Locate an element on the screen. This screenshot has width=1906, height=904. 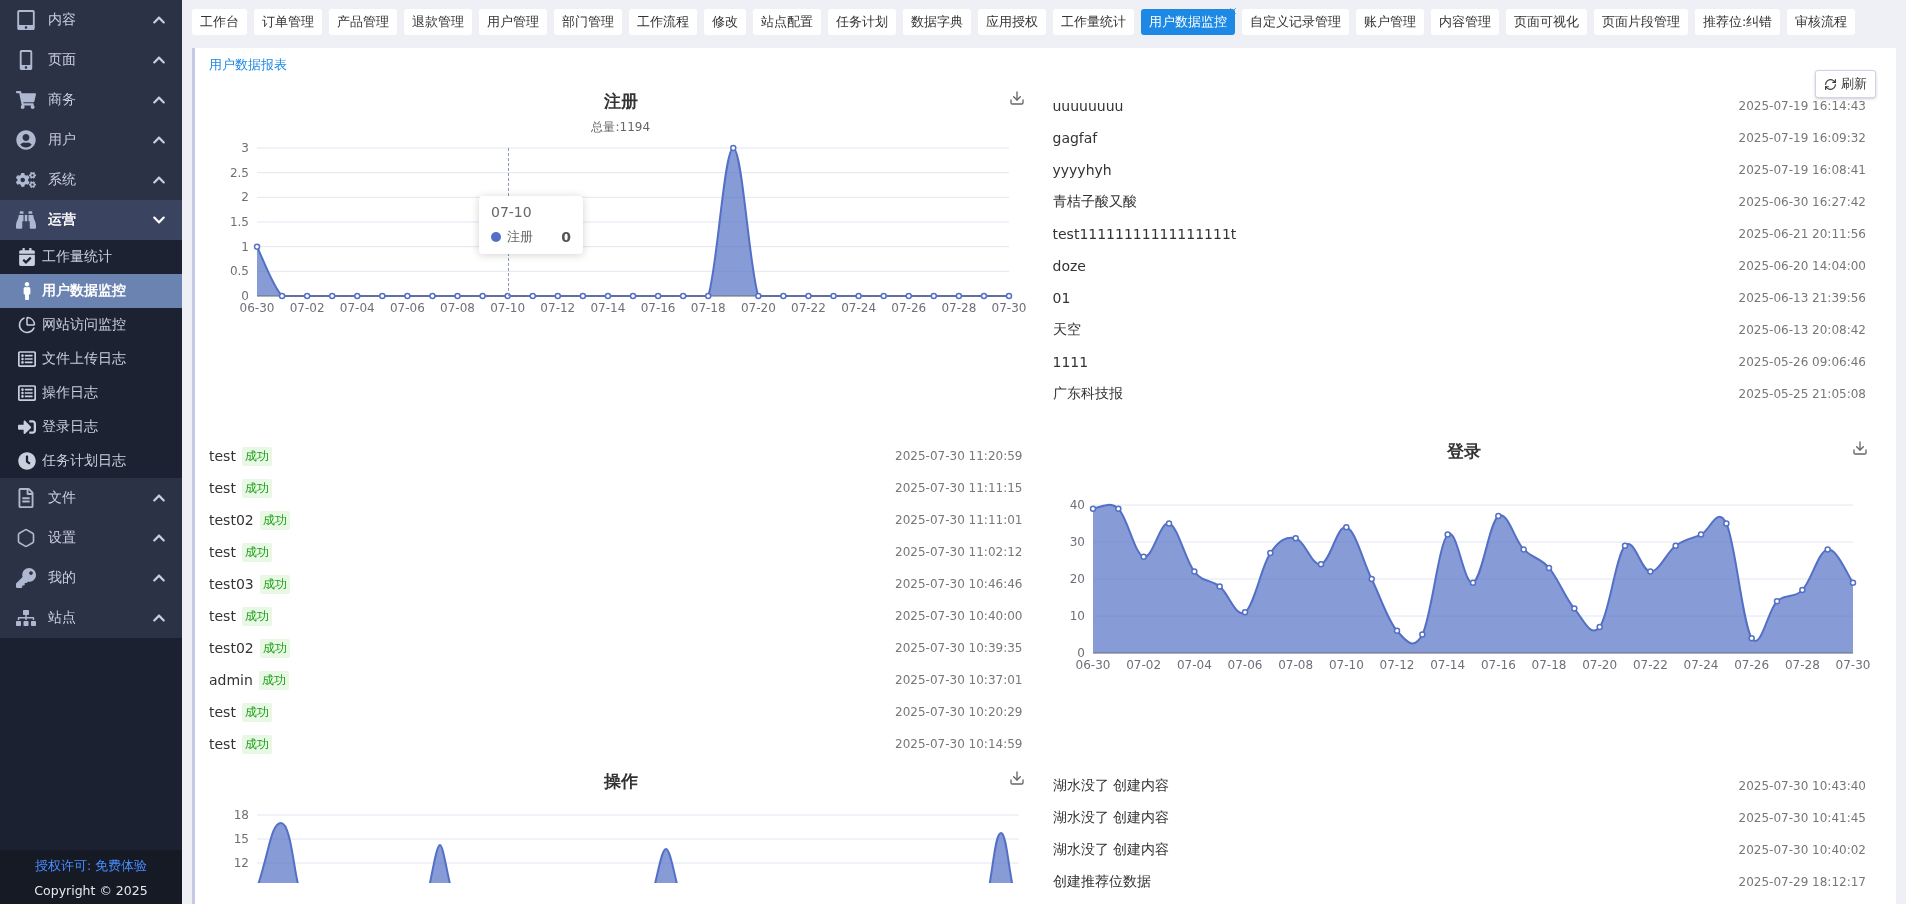
user-name: 天空 is located at coordinates (1066, 330).